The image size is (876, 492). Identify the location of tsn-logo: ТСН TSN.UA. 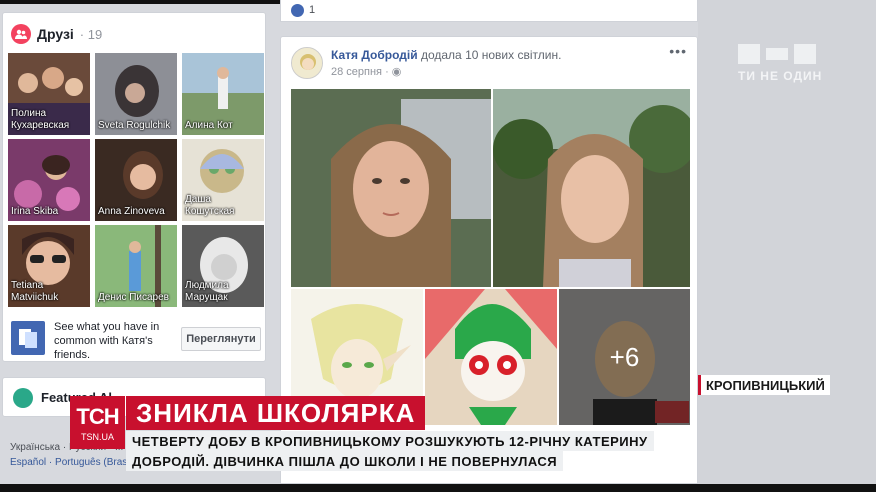
(97, 422).